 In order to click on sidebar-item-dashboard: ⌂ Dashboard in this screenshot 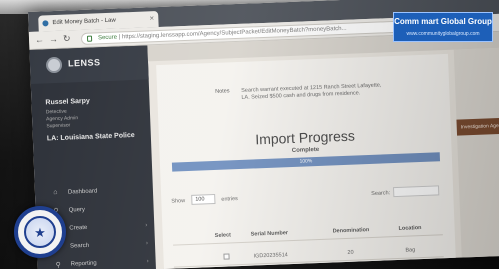, I will do `click(98, 191)`.